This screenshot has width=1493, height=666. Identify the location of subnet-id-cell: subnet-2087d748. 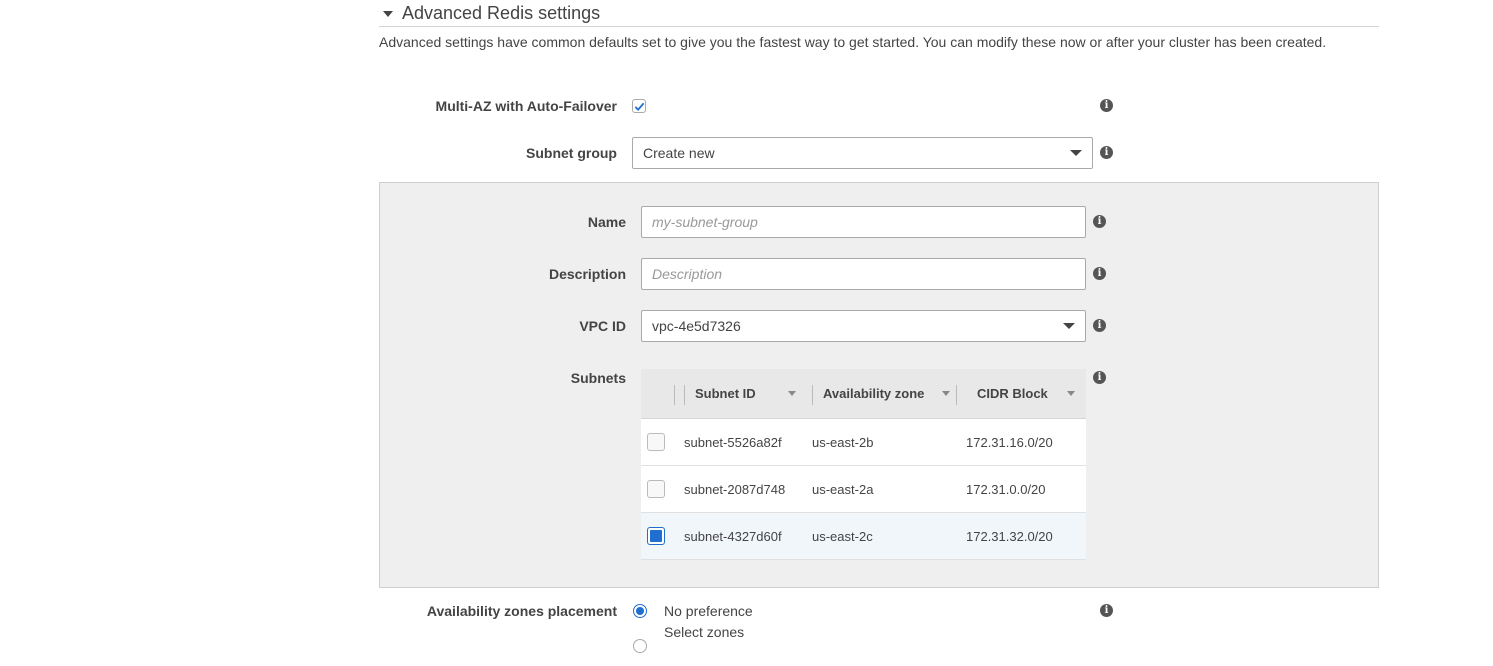
(735, 489).